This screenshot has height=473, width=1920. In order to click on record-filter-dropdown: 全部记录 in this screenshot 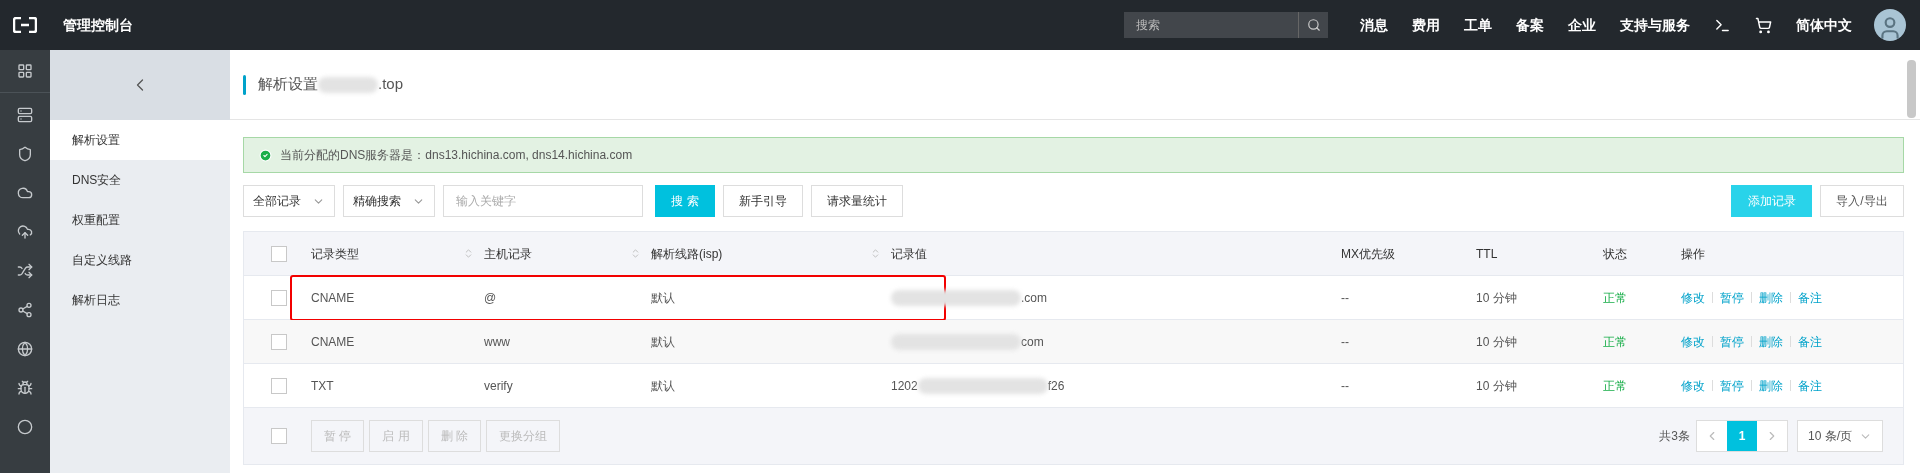, I will do `click(289, 201)`.